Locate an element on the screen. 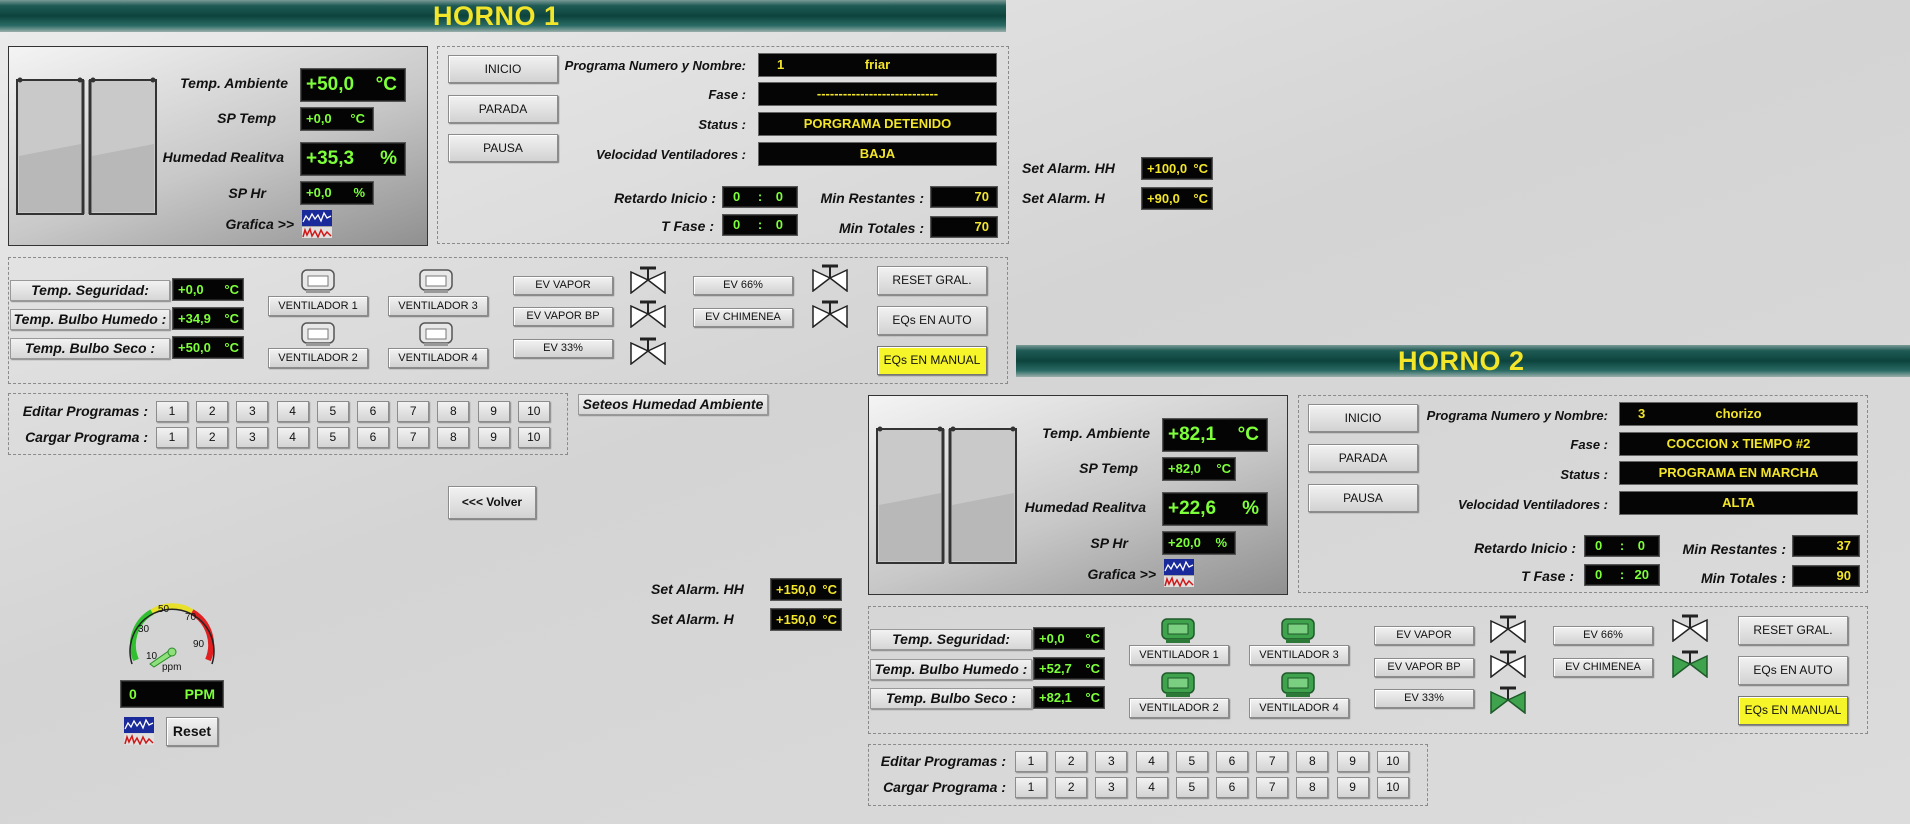 This screenshot has height=824, width=1910. h2-alarm-h-display: +150,0 °C is located at coordinates (806, 619).